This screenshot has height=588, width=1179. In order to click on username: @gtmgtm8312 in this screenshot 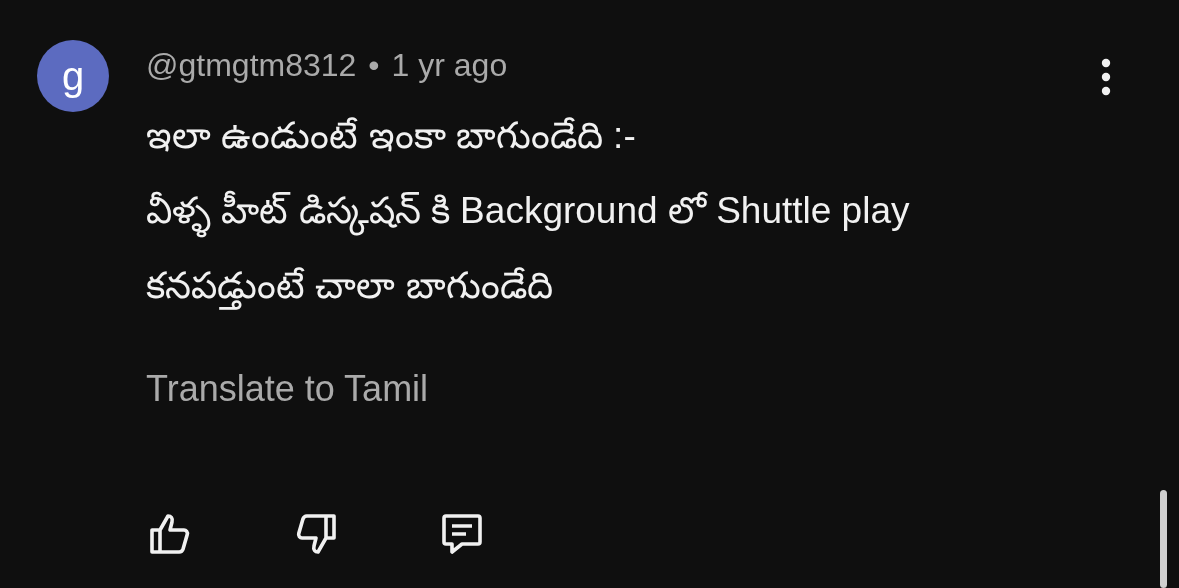, I will do `click(251, 65)`.